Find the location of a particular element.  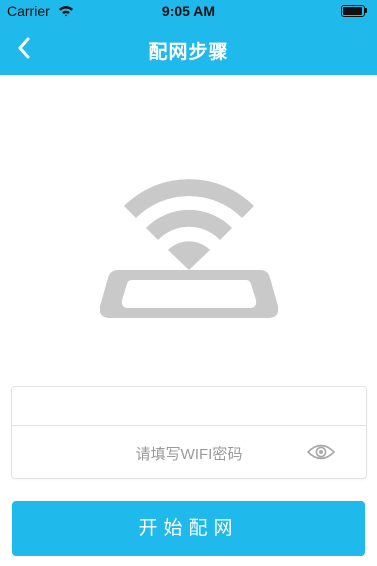

wifi-ssid-field is located at coordinates (189, 406).